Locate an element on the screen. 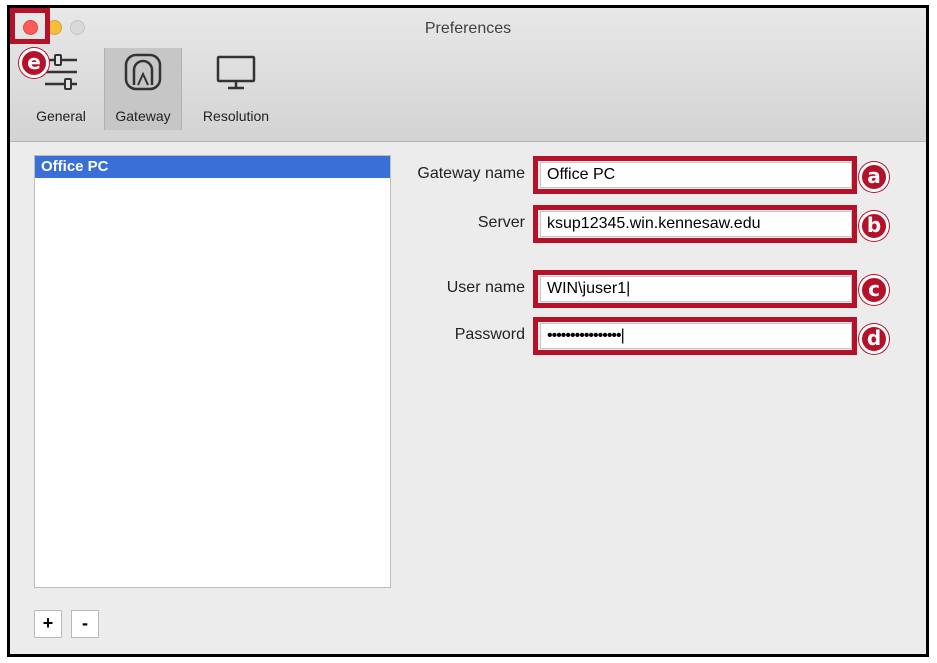  annotation-box-c is located at coordinates (695, 289).